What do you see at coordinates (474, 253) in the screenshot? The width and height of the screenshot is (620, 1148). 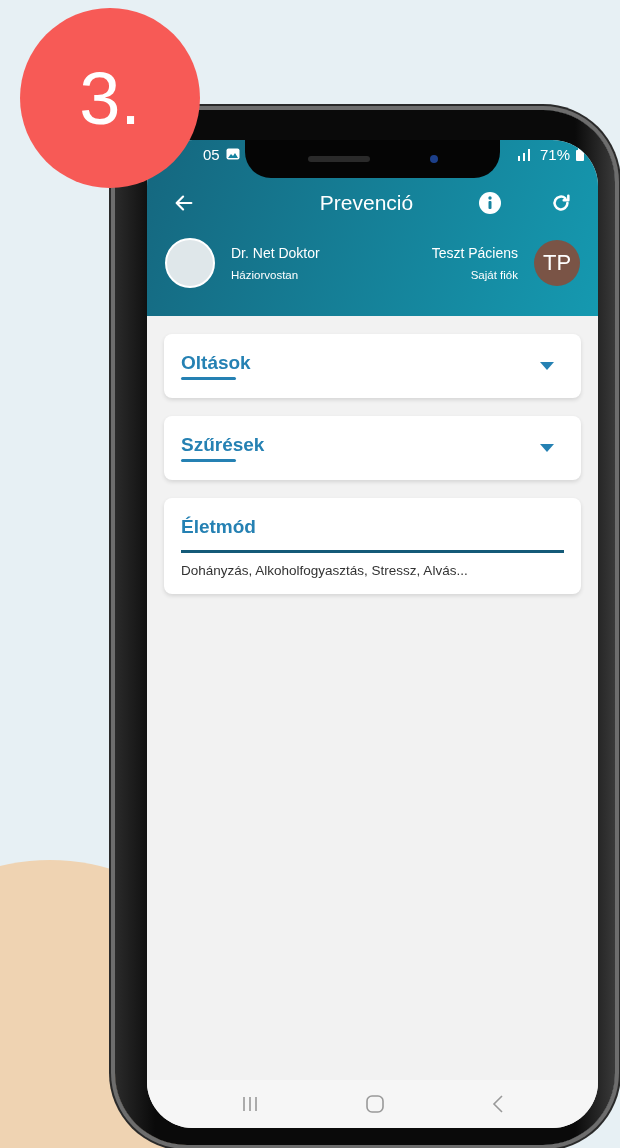 I see `patient-name: Teszt Páciens` at bounding box center [474, 253].